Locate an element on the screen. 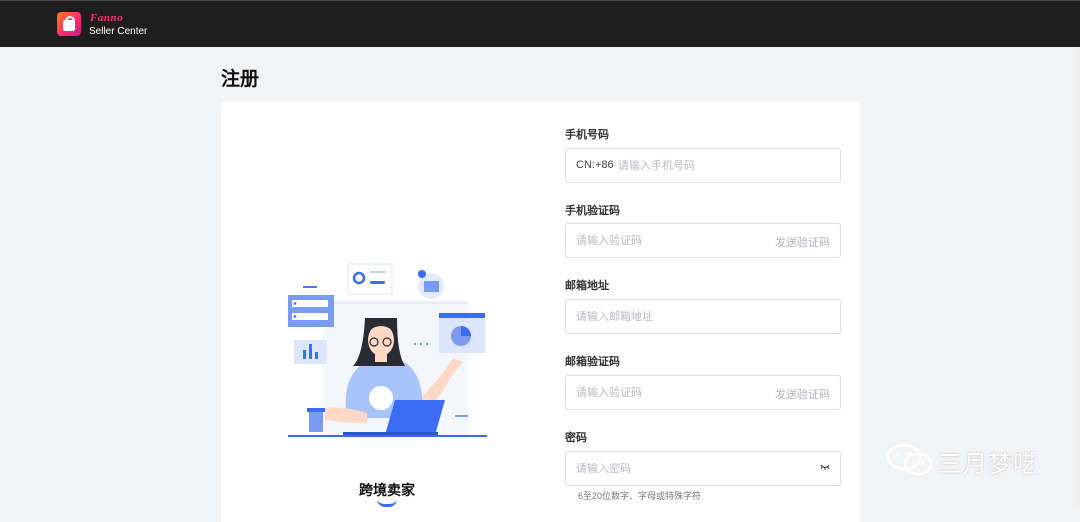  scrollbar is located at coordinates (1077, 277).